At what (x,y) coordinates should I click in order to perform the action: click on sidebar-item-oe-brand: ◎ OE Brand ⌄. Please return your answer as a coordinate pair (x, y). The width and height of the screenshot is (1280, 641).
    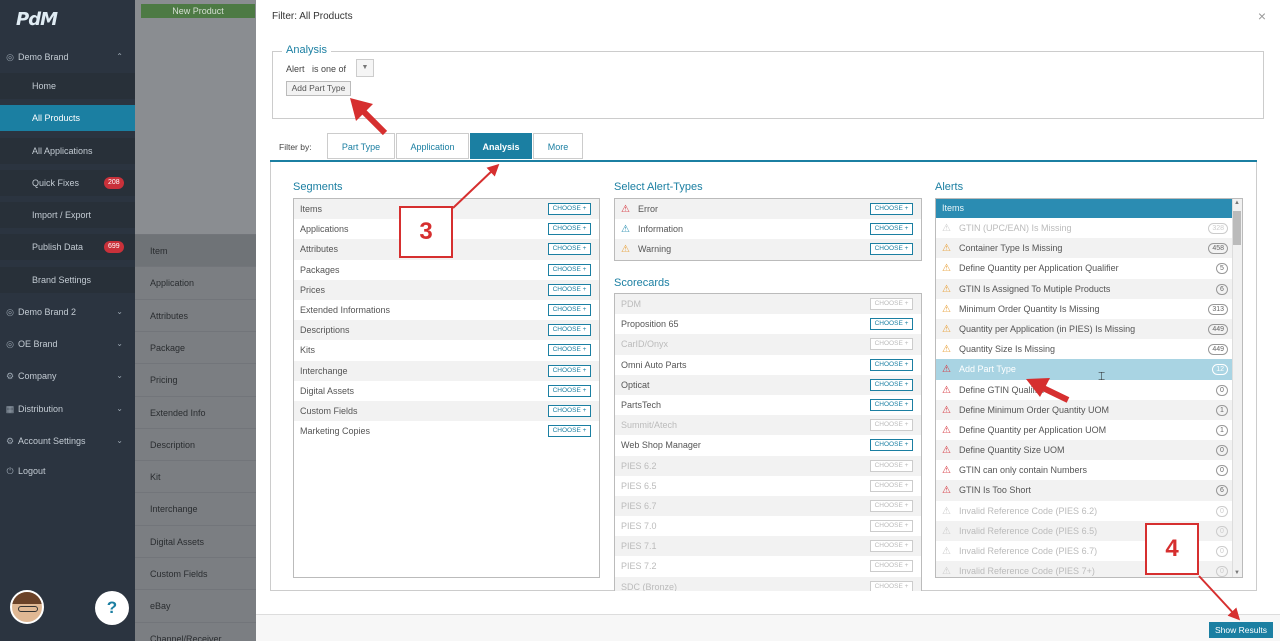
    Looking at the image, I should click on (67, 344).